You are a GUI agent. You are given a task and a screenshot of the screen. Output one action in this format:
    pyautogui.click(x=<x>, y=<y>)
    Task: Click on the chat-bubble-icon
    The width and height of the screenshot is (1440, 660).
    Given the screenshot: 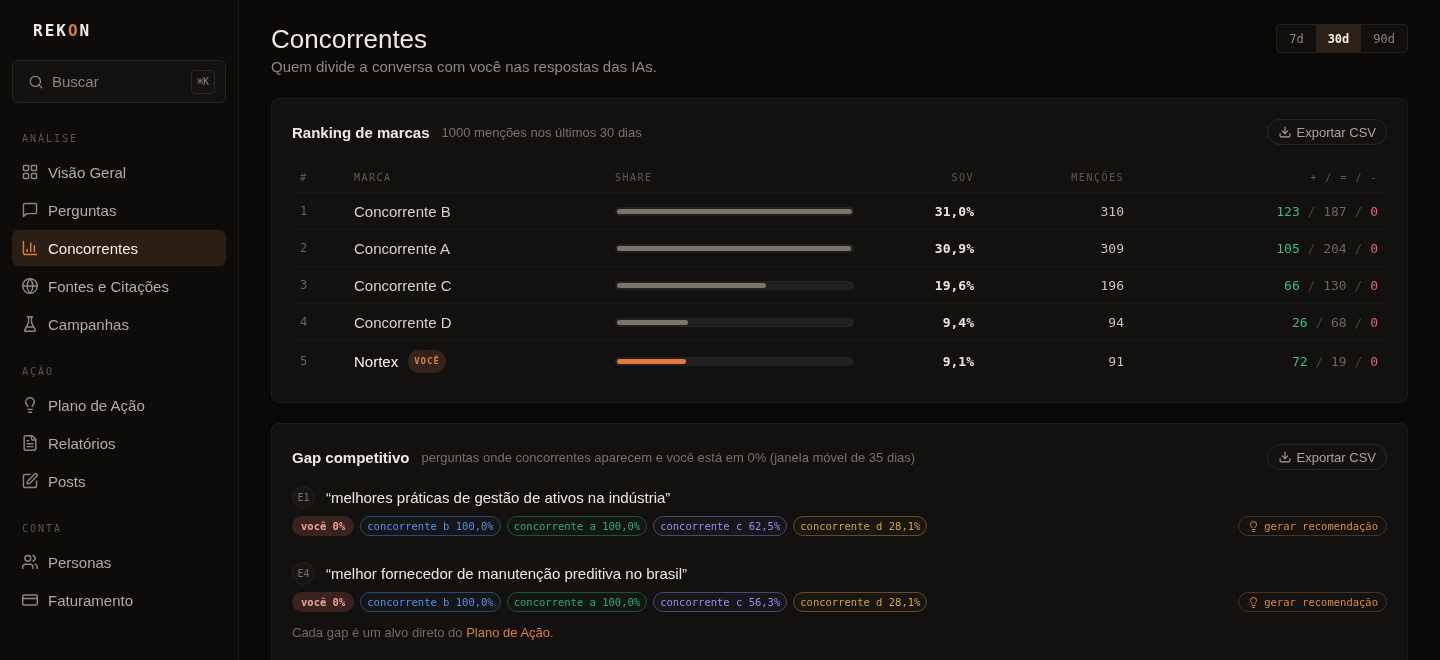 What is the action you would take?
    pyautogui.click(x=30, y=210)
    